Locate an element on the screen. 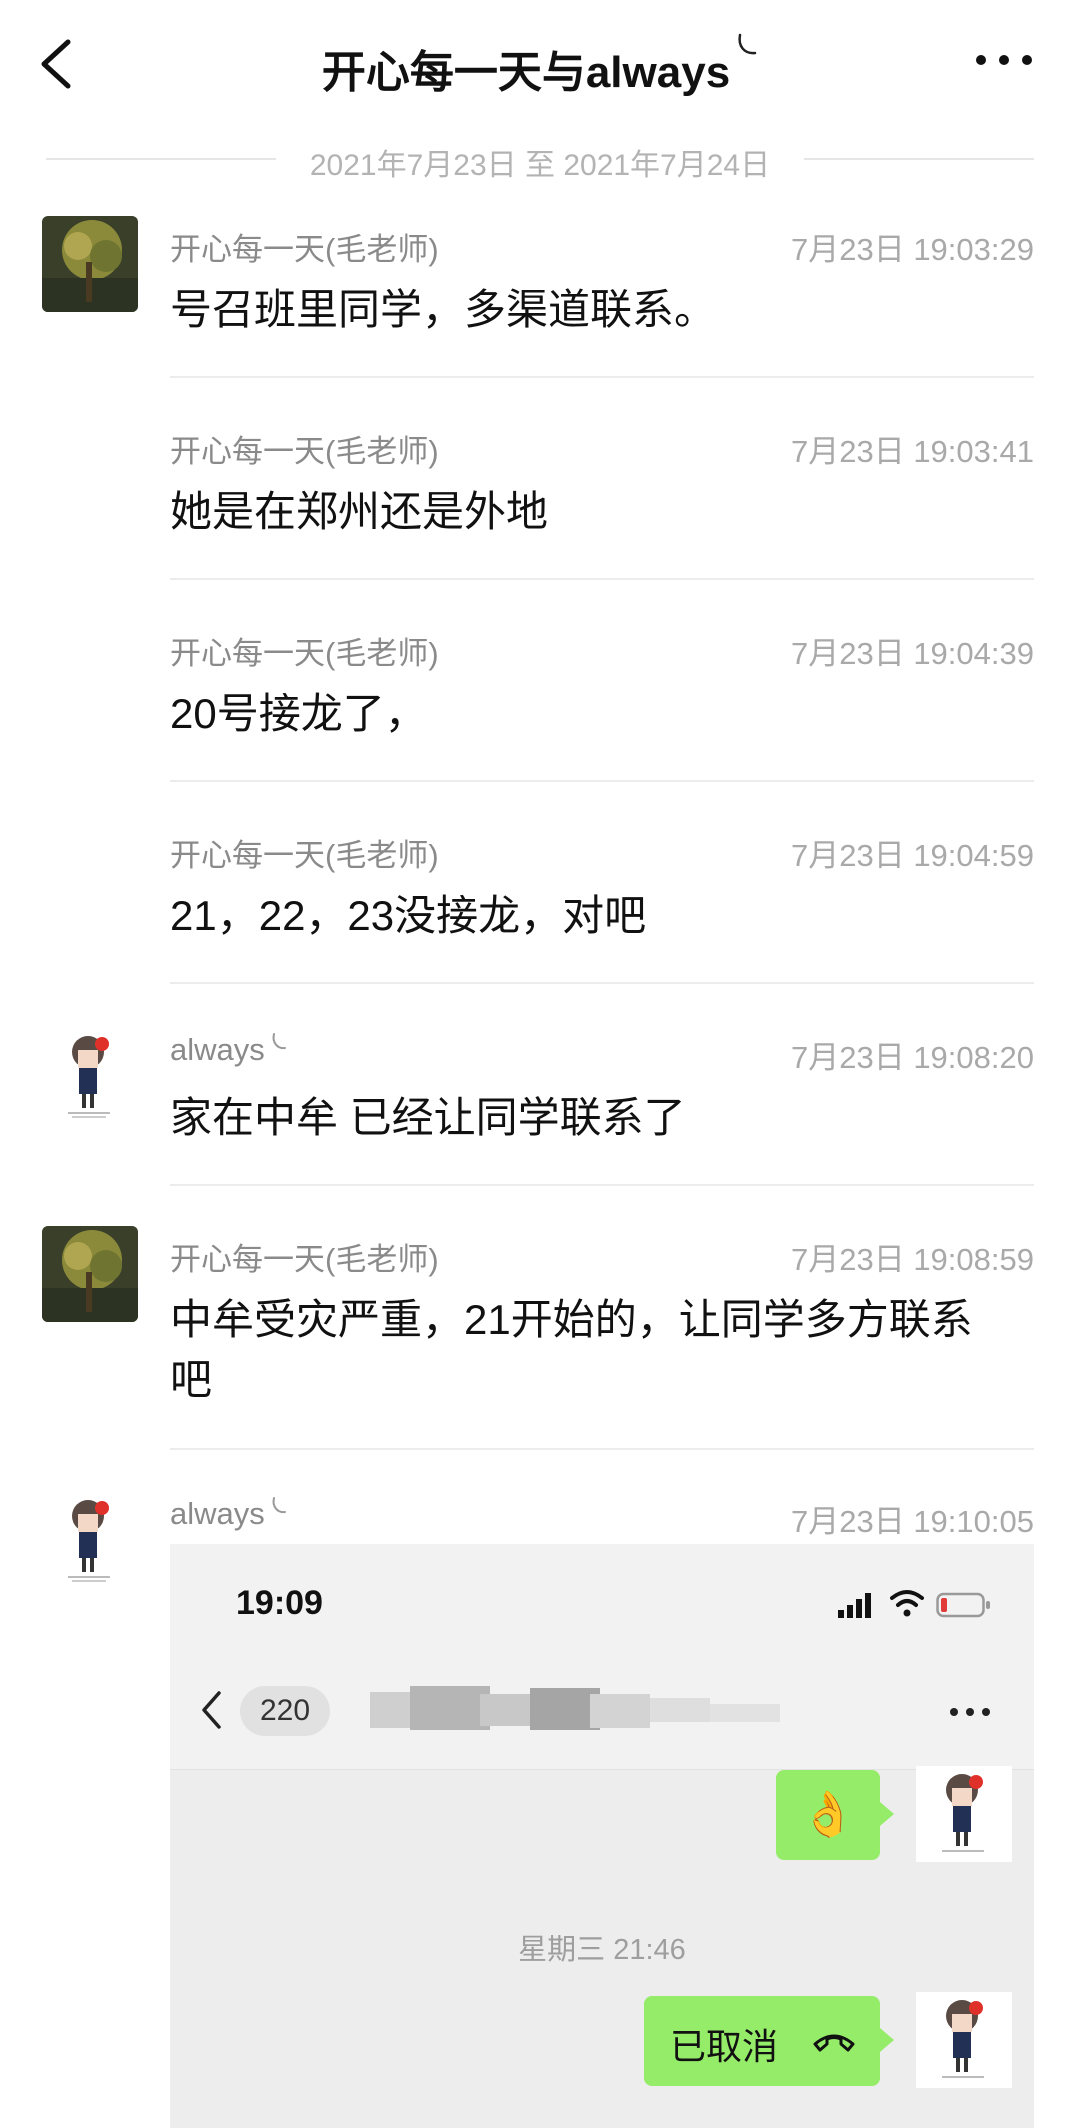 This screenshot has height=2128, width=1080. ok-emoji-bubble: 👌 is located at coordinates (828, 1815).